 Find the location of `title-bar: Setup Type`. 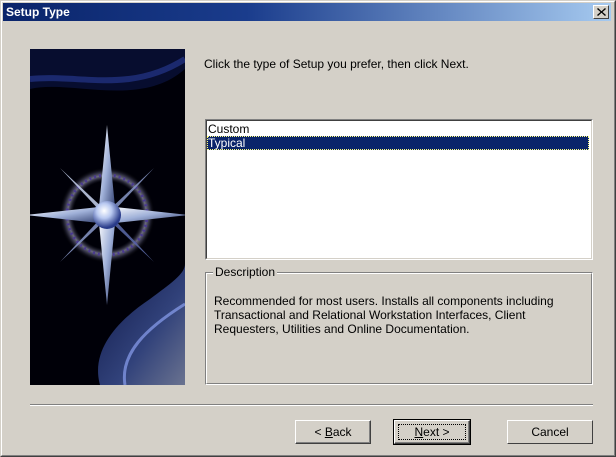

title-bar: Setup Type is located at coordinates (307, 12).